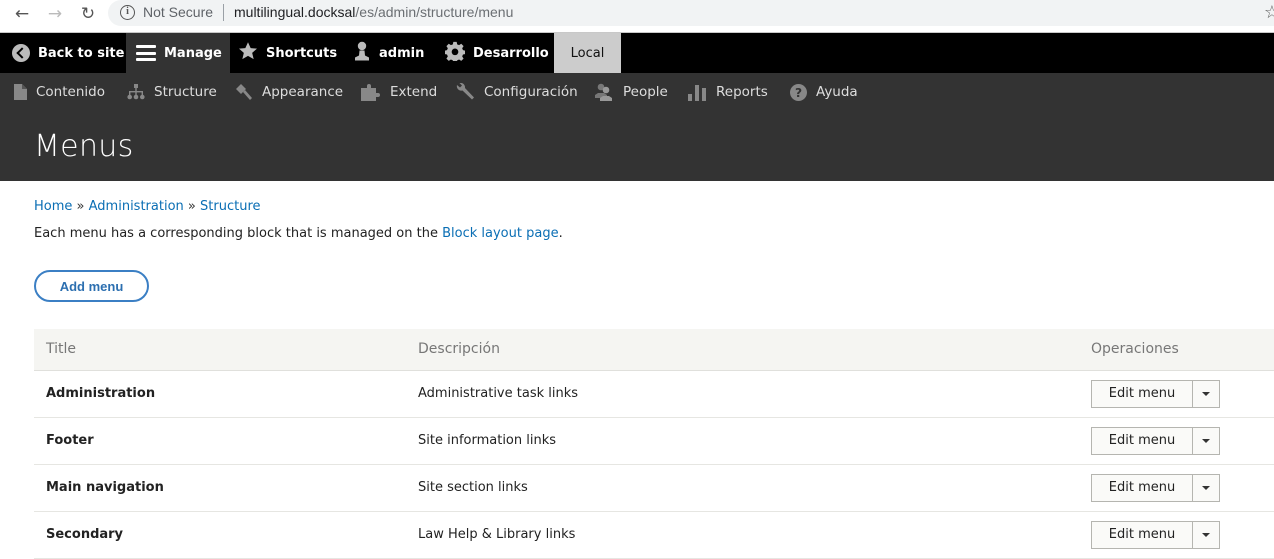 The image size is (1274, 559). What do you see at coordinates (220, 394) in the screenshot?
I see `menu-title: Administration` at bounding box center [220, 394].